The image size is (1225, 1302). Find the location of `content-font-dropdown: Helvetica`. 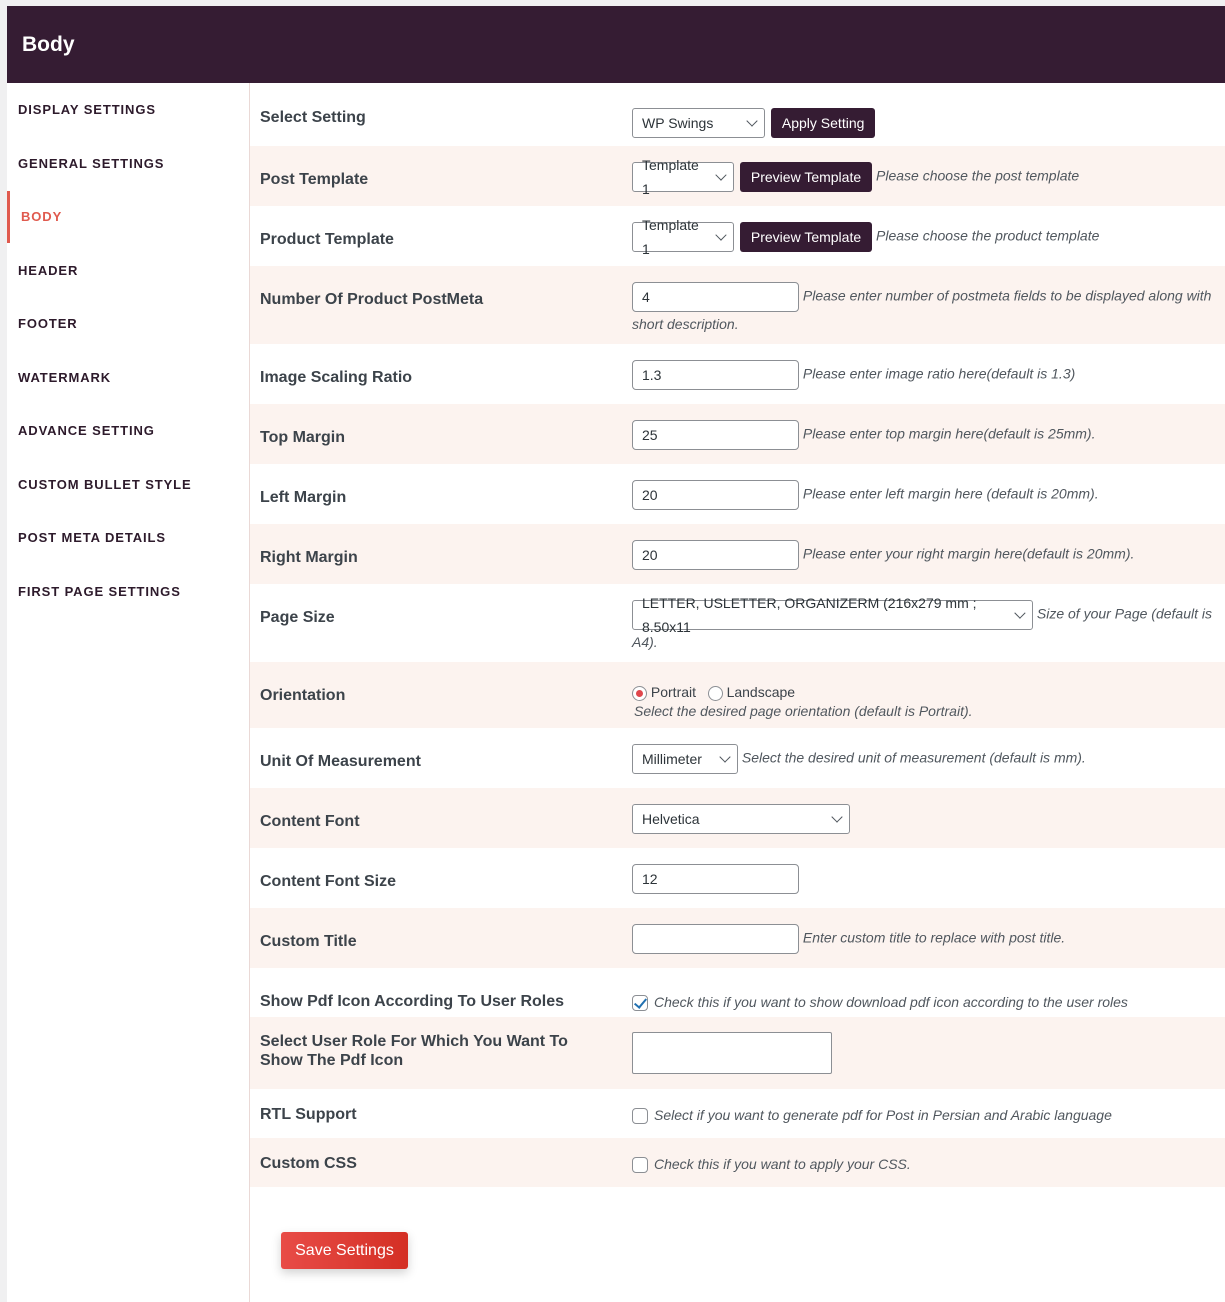

content-font-dropdown: Helvetica is located at coordinates (741, 819).